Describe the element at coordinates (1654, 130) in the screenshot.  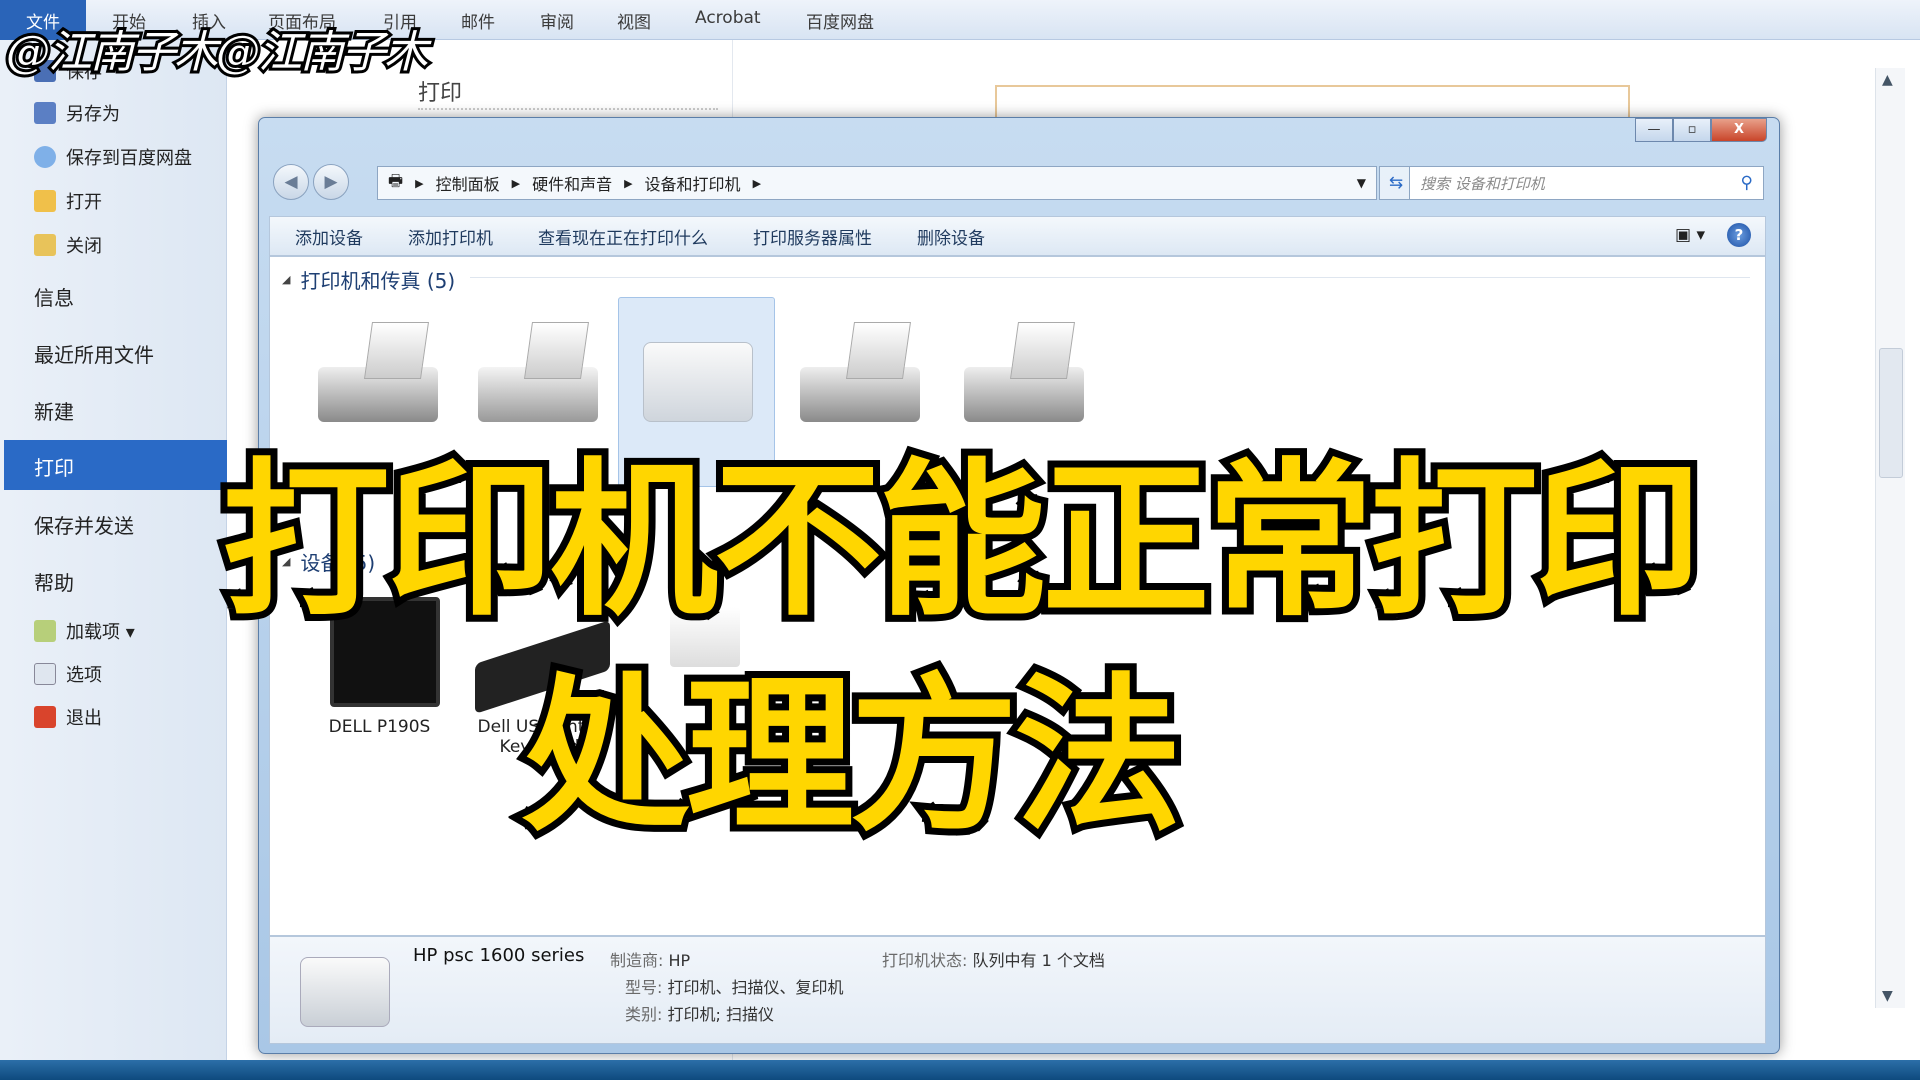
I see `minimize-button: —` at that location.